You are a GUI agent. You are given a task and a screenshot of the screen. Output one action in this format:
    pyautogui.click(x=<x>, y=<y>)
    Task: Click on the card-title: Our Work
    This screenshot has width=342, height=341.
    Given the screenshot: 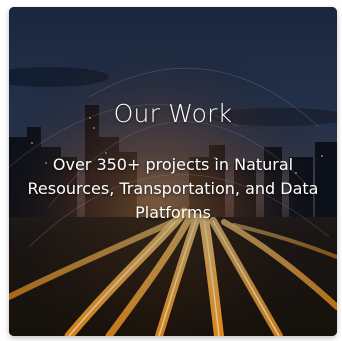 What is the action you would take?
    pyautogui.click(x=173, y=113)
    